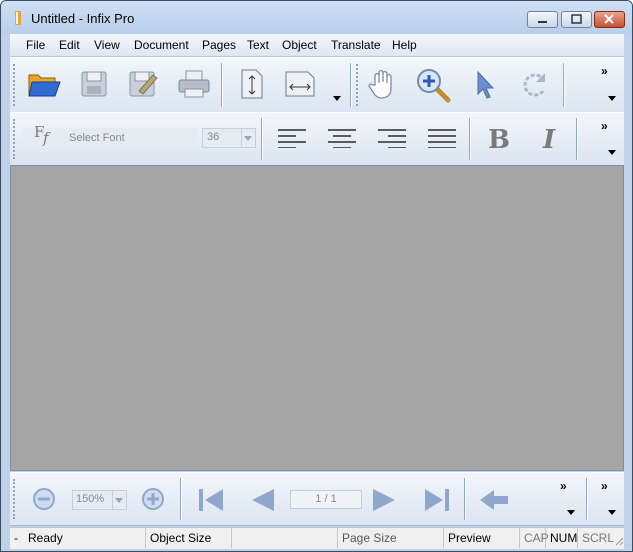 Image resolution: width=633 pixels, height=552 pixels. What do you see at coordinates (619, 542) in the screenshot?
I see `resize-grip-icon` at bounding box center [619, 542].